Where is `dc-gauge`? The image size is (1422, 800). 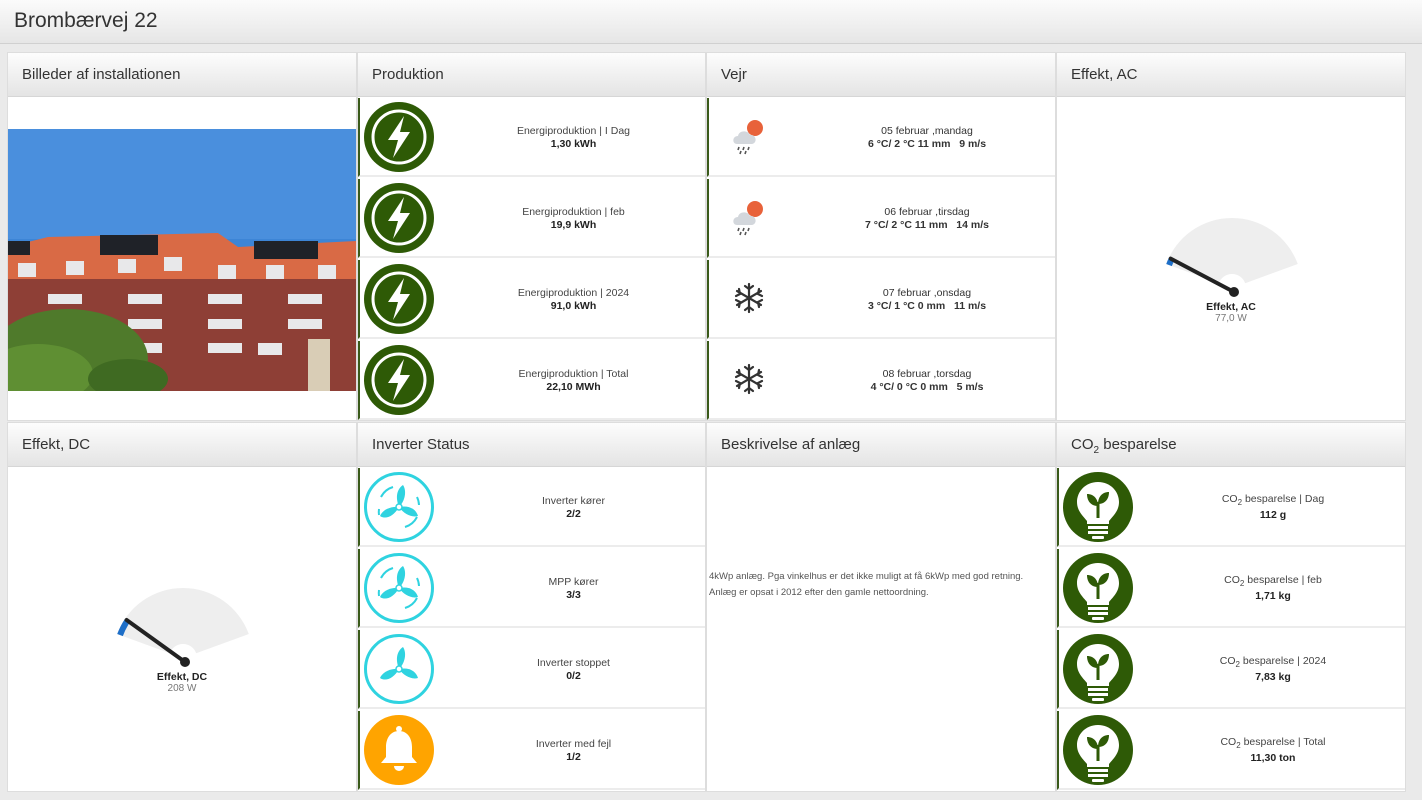 dc-gauge is located at coordinates (183, 627).